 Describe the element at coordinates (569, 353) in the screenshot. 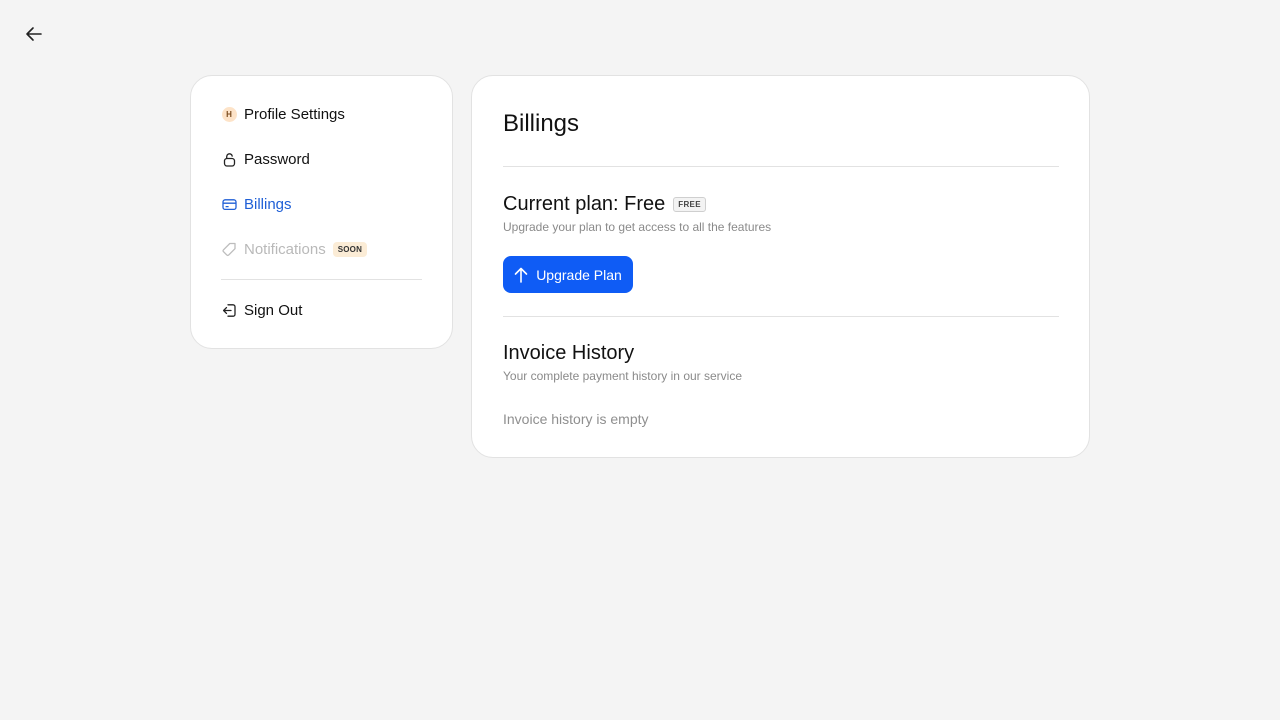

I see `invoice-history-title: Invoice History` at that location.